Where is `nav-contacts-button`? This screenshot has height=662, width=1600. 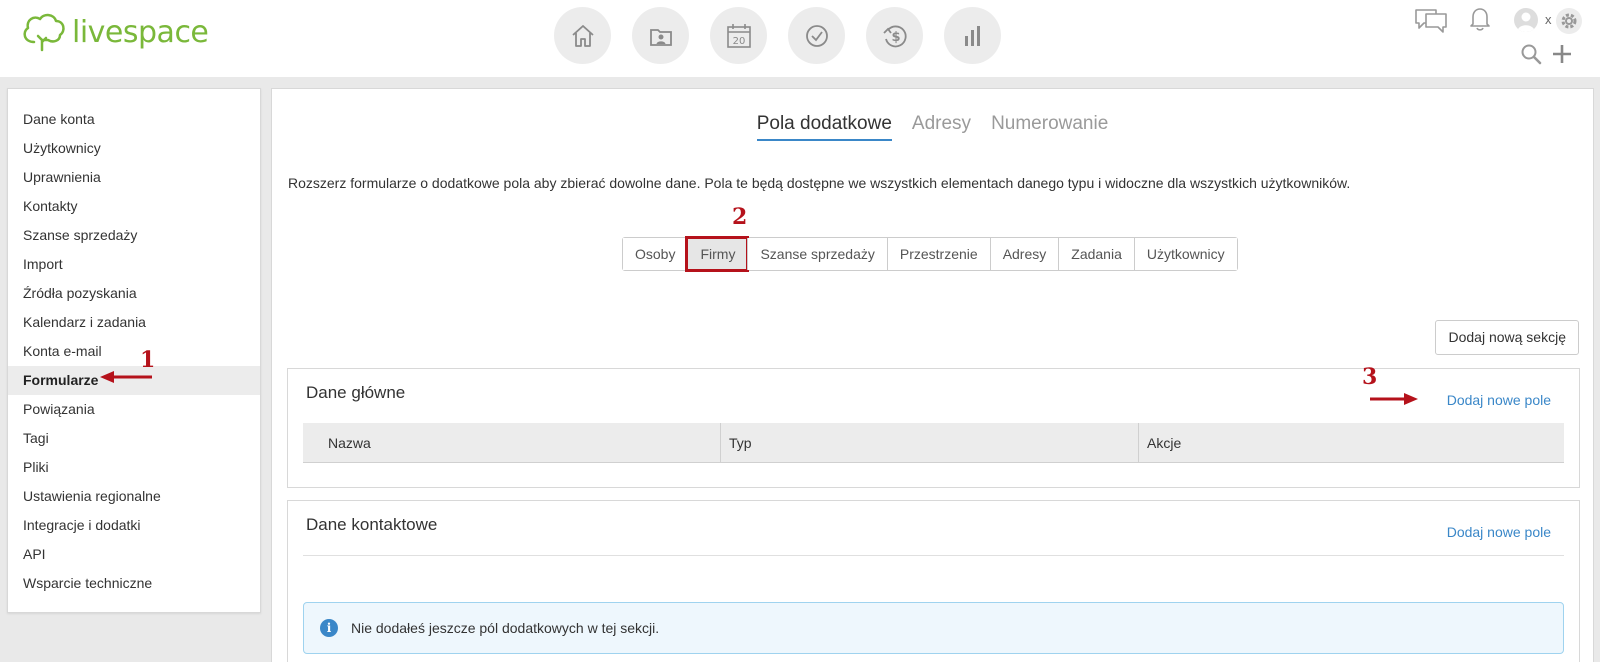
nav-contacts-button is located at coordinates (660, 35).